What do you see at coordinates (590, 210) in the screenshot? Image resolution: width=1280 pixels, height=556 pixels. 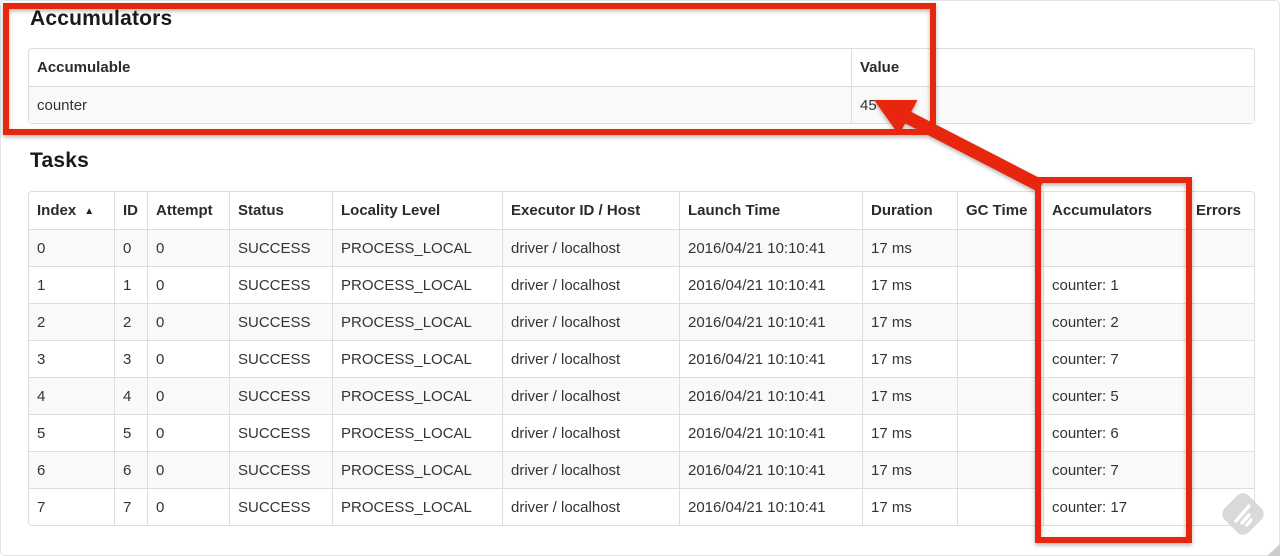 I see `column-header-executor-id-host: Executor ID / Host` at bounding box center [590, 210].